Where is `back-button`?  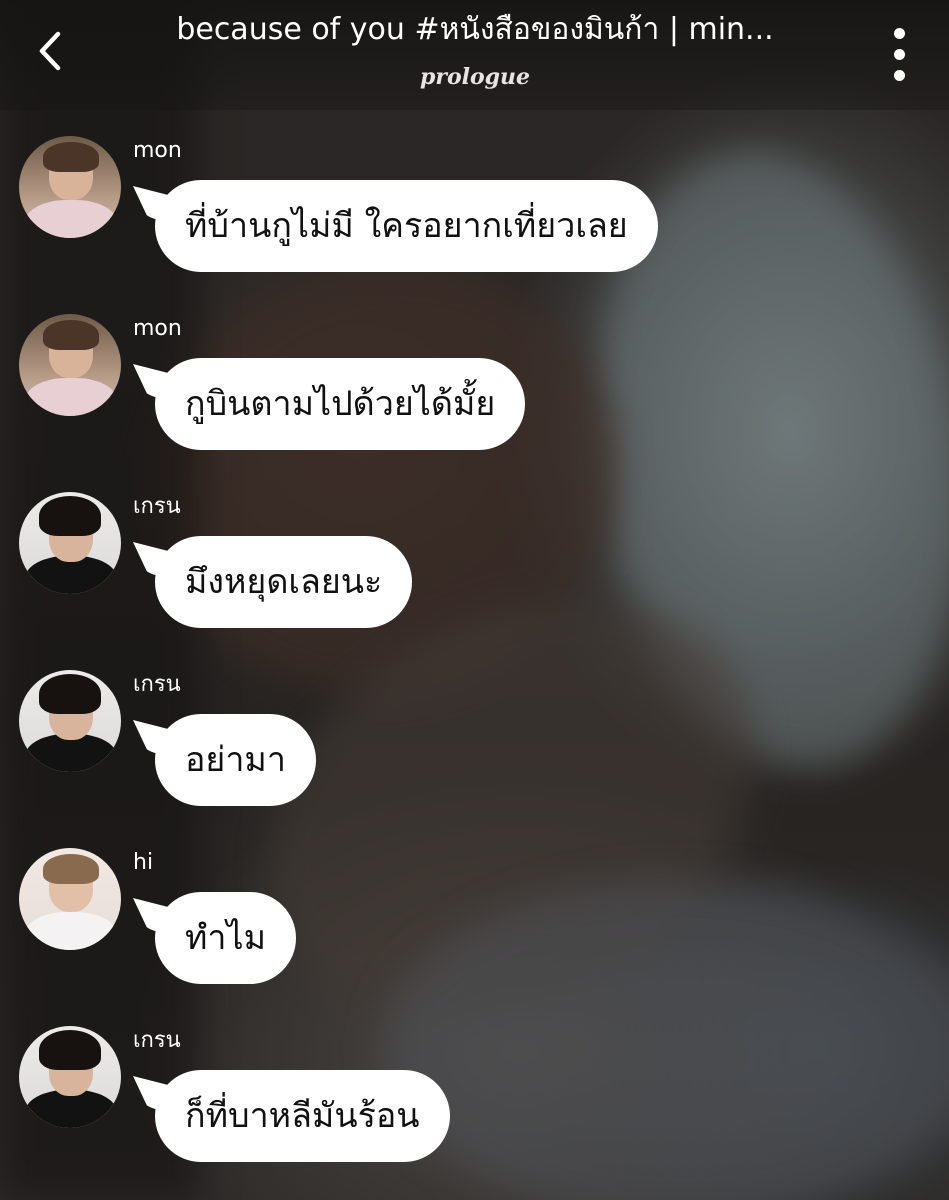 back-button is located at coordinates (51, 51).